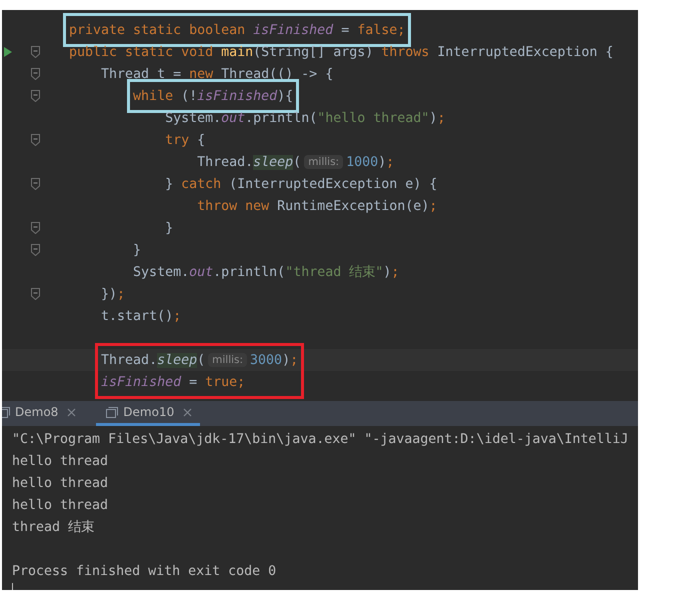  I want to click on run-icon, so click(8, 52).